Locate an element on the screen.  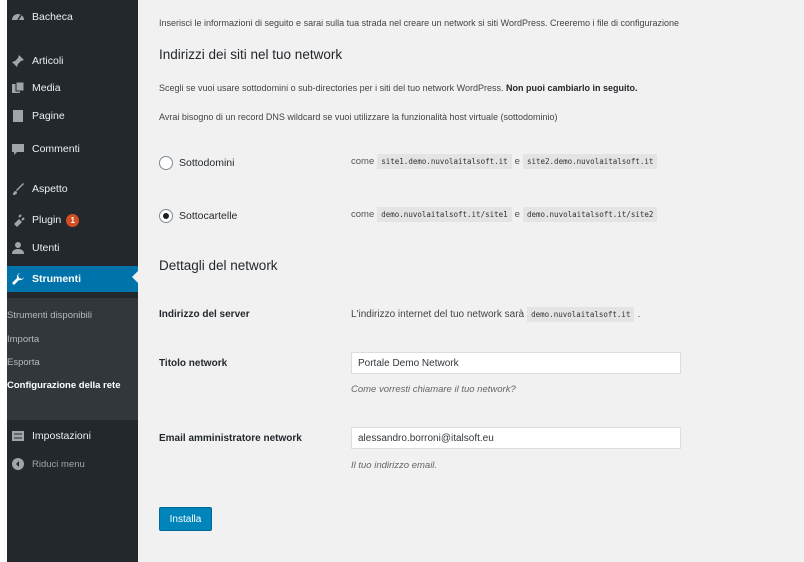
settings-icon is located at coordinates (18, 436).